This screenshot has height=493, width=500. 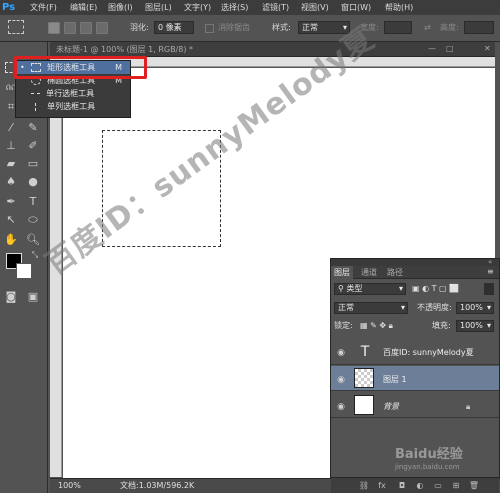 What do you see at coordinates (371, 308) in the screenshot?
I see `blend-mode-select: 正常 ▾` at bounding box center [371, 308].